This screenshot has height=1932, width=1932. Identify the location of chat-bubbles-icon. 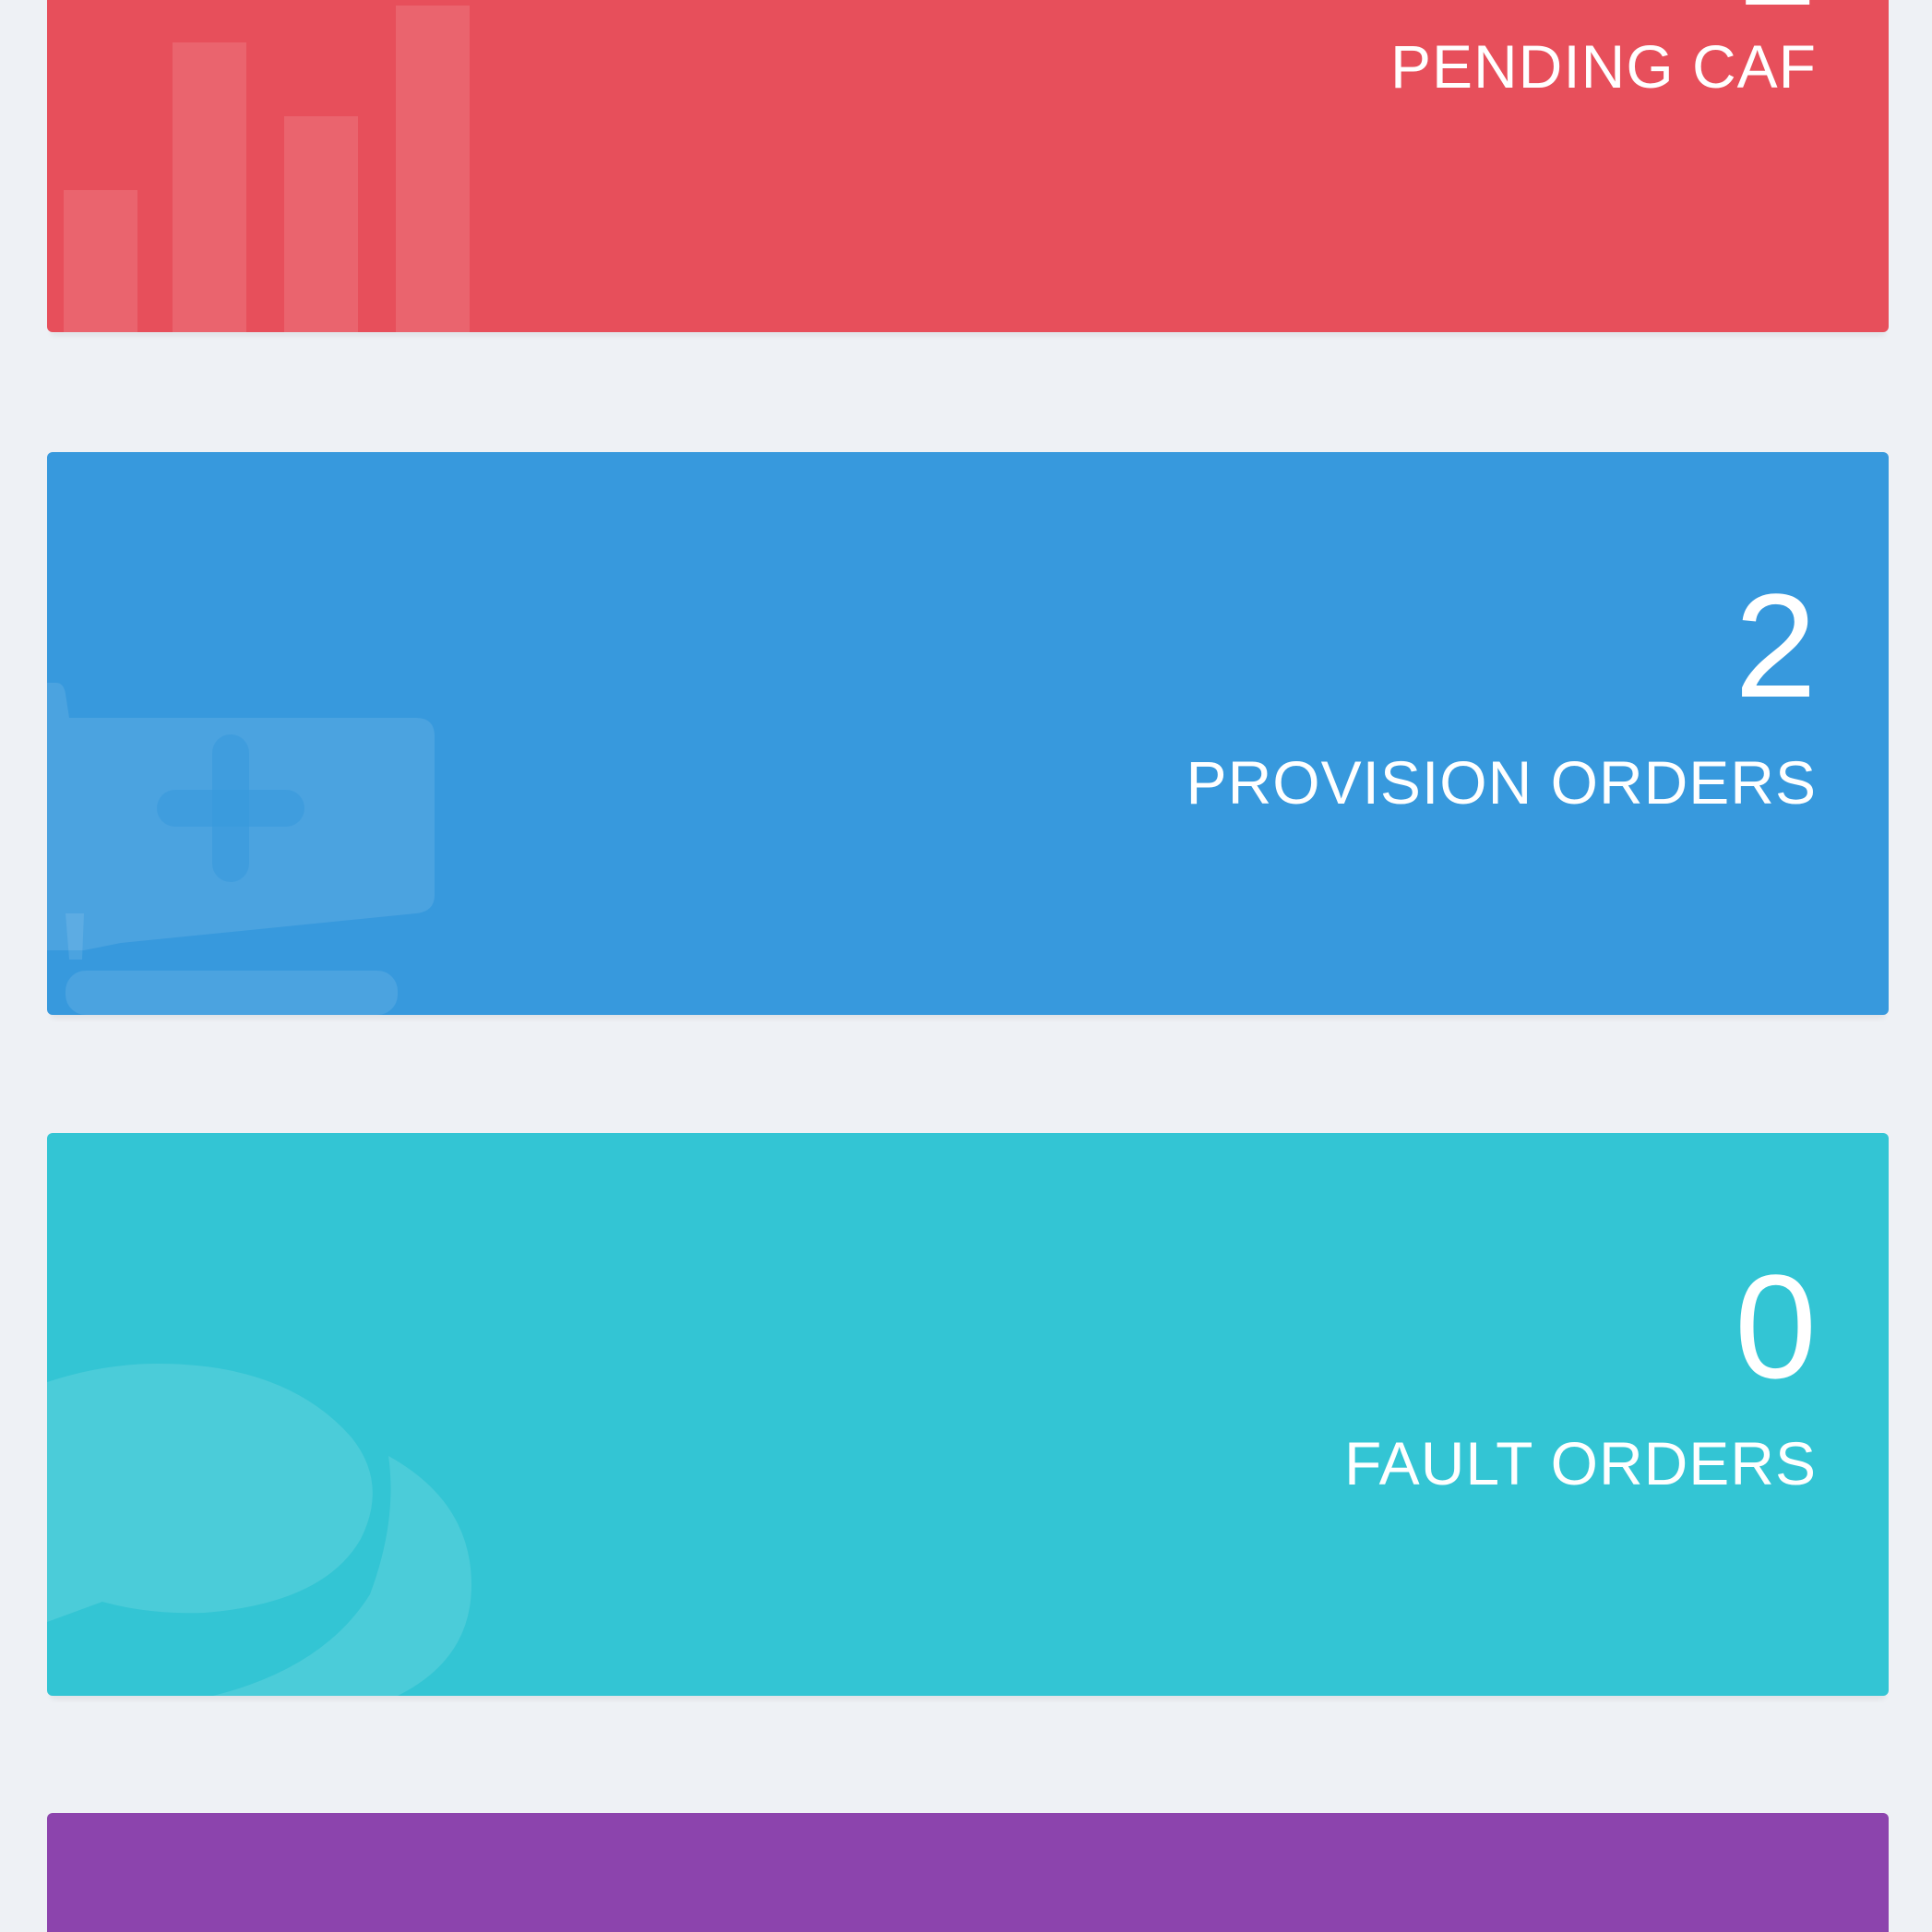
(287, 1530).